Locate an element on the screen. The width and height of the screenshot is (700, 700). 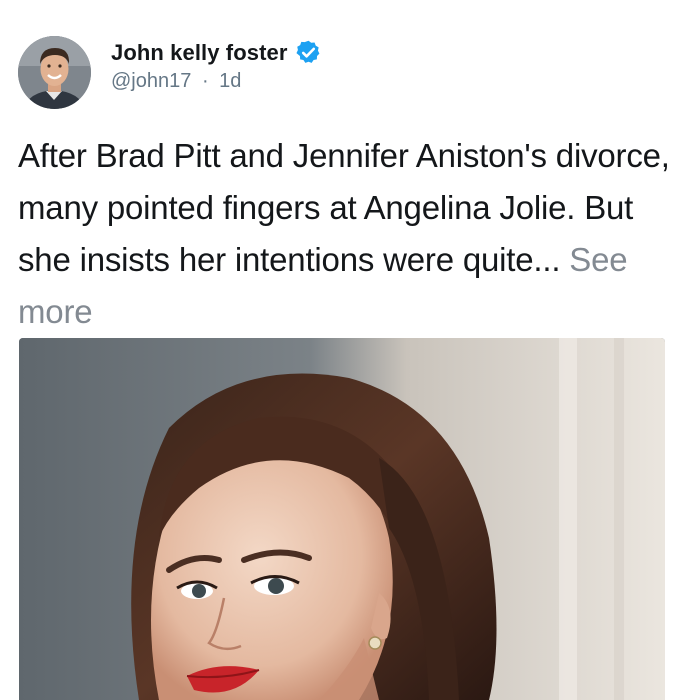
post-header: John kelly foster @john17 · 1d is located at coordinates (170, 72).